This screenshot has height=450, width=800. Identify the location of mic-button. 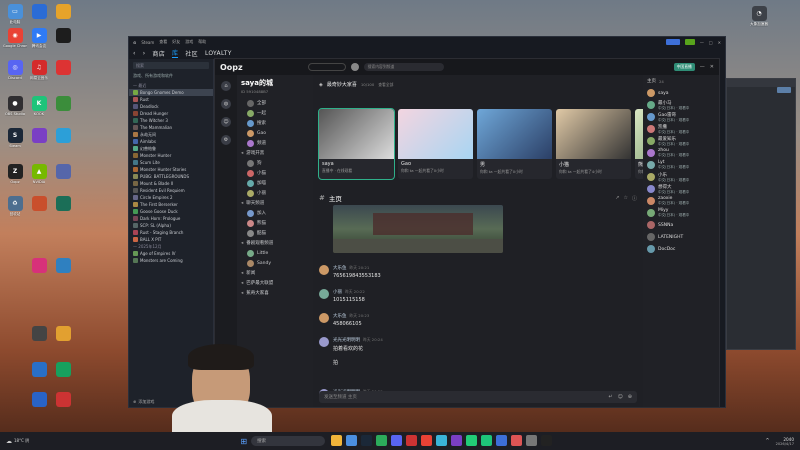
(326, 67).